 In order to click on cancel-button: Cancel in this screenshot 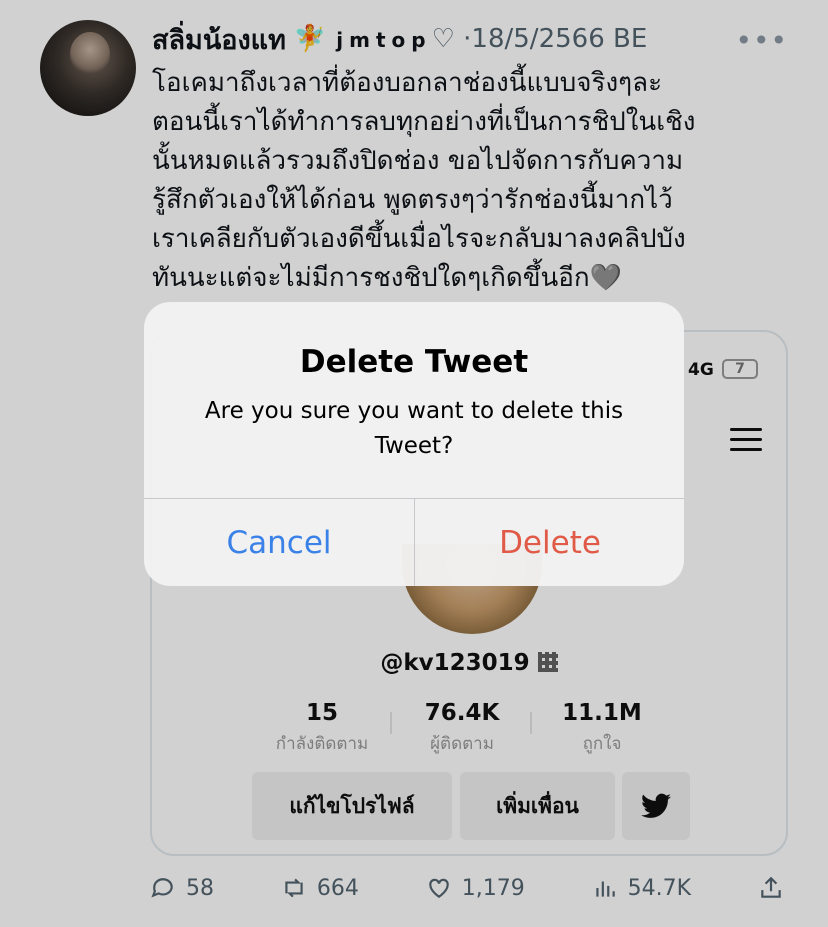, I will do `click(279, 542)`.